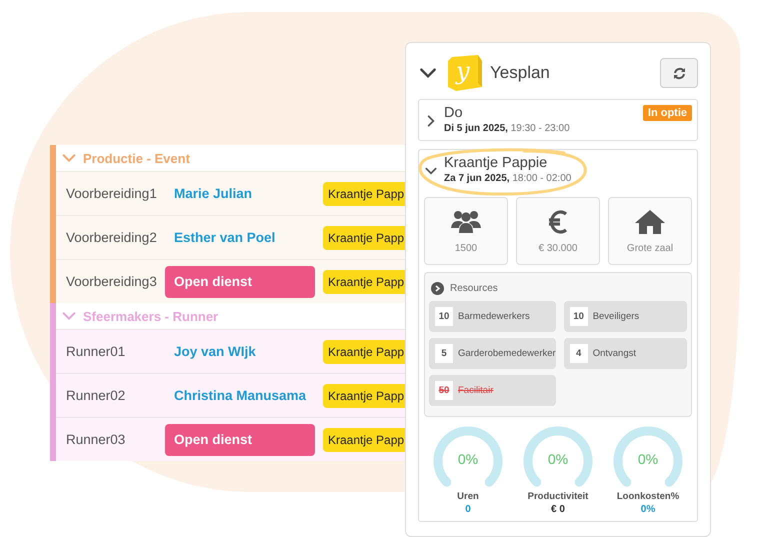  Describe the element at coordinates (558, 120) in the screenshot. I see `event-card: Do Di 5 jun 2025, 19:30 - 23:00 In optie` at that location.